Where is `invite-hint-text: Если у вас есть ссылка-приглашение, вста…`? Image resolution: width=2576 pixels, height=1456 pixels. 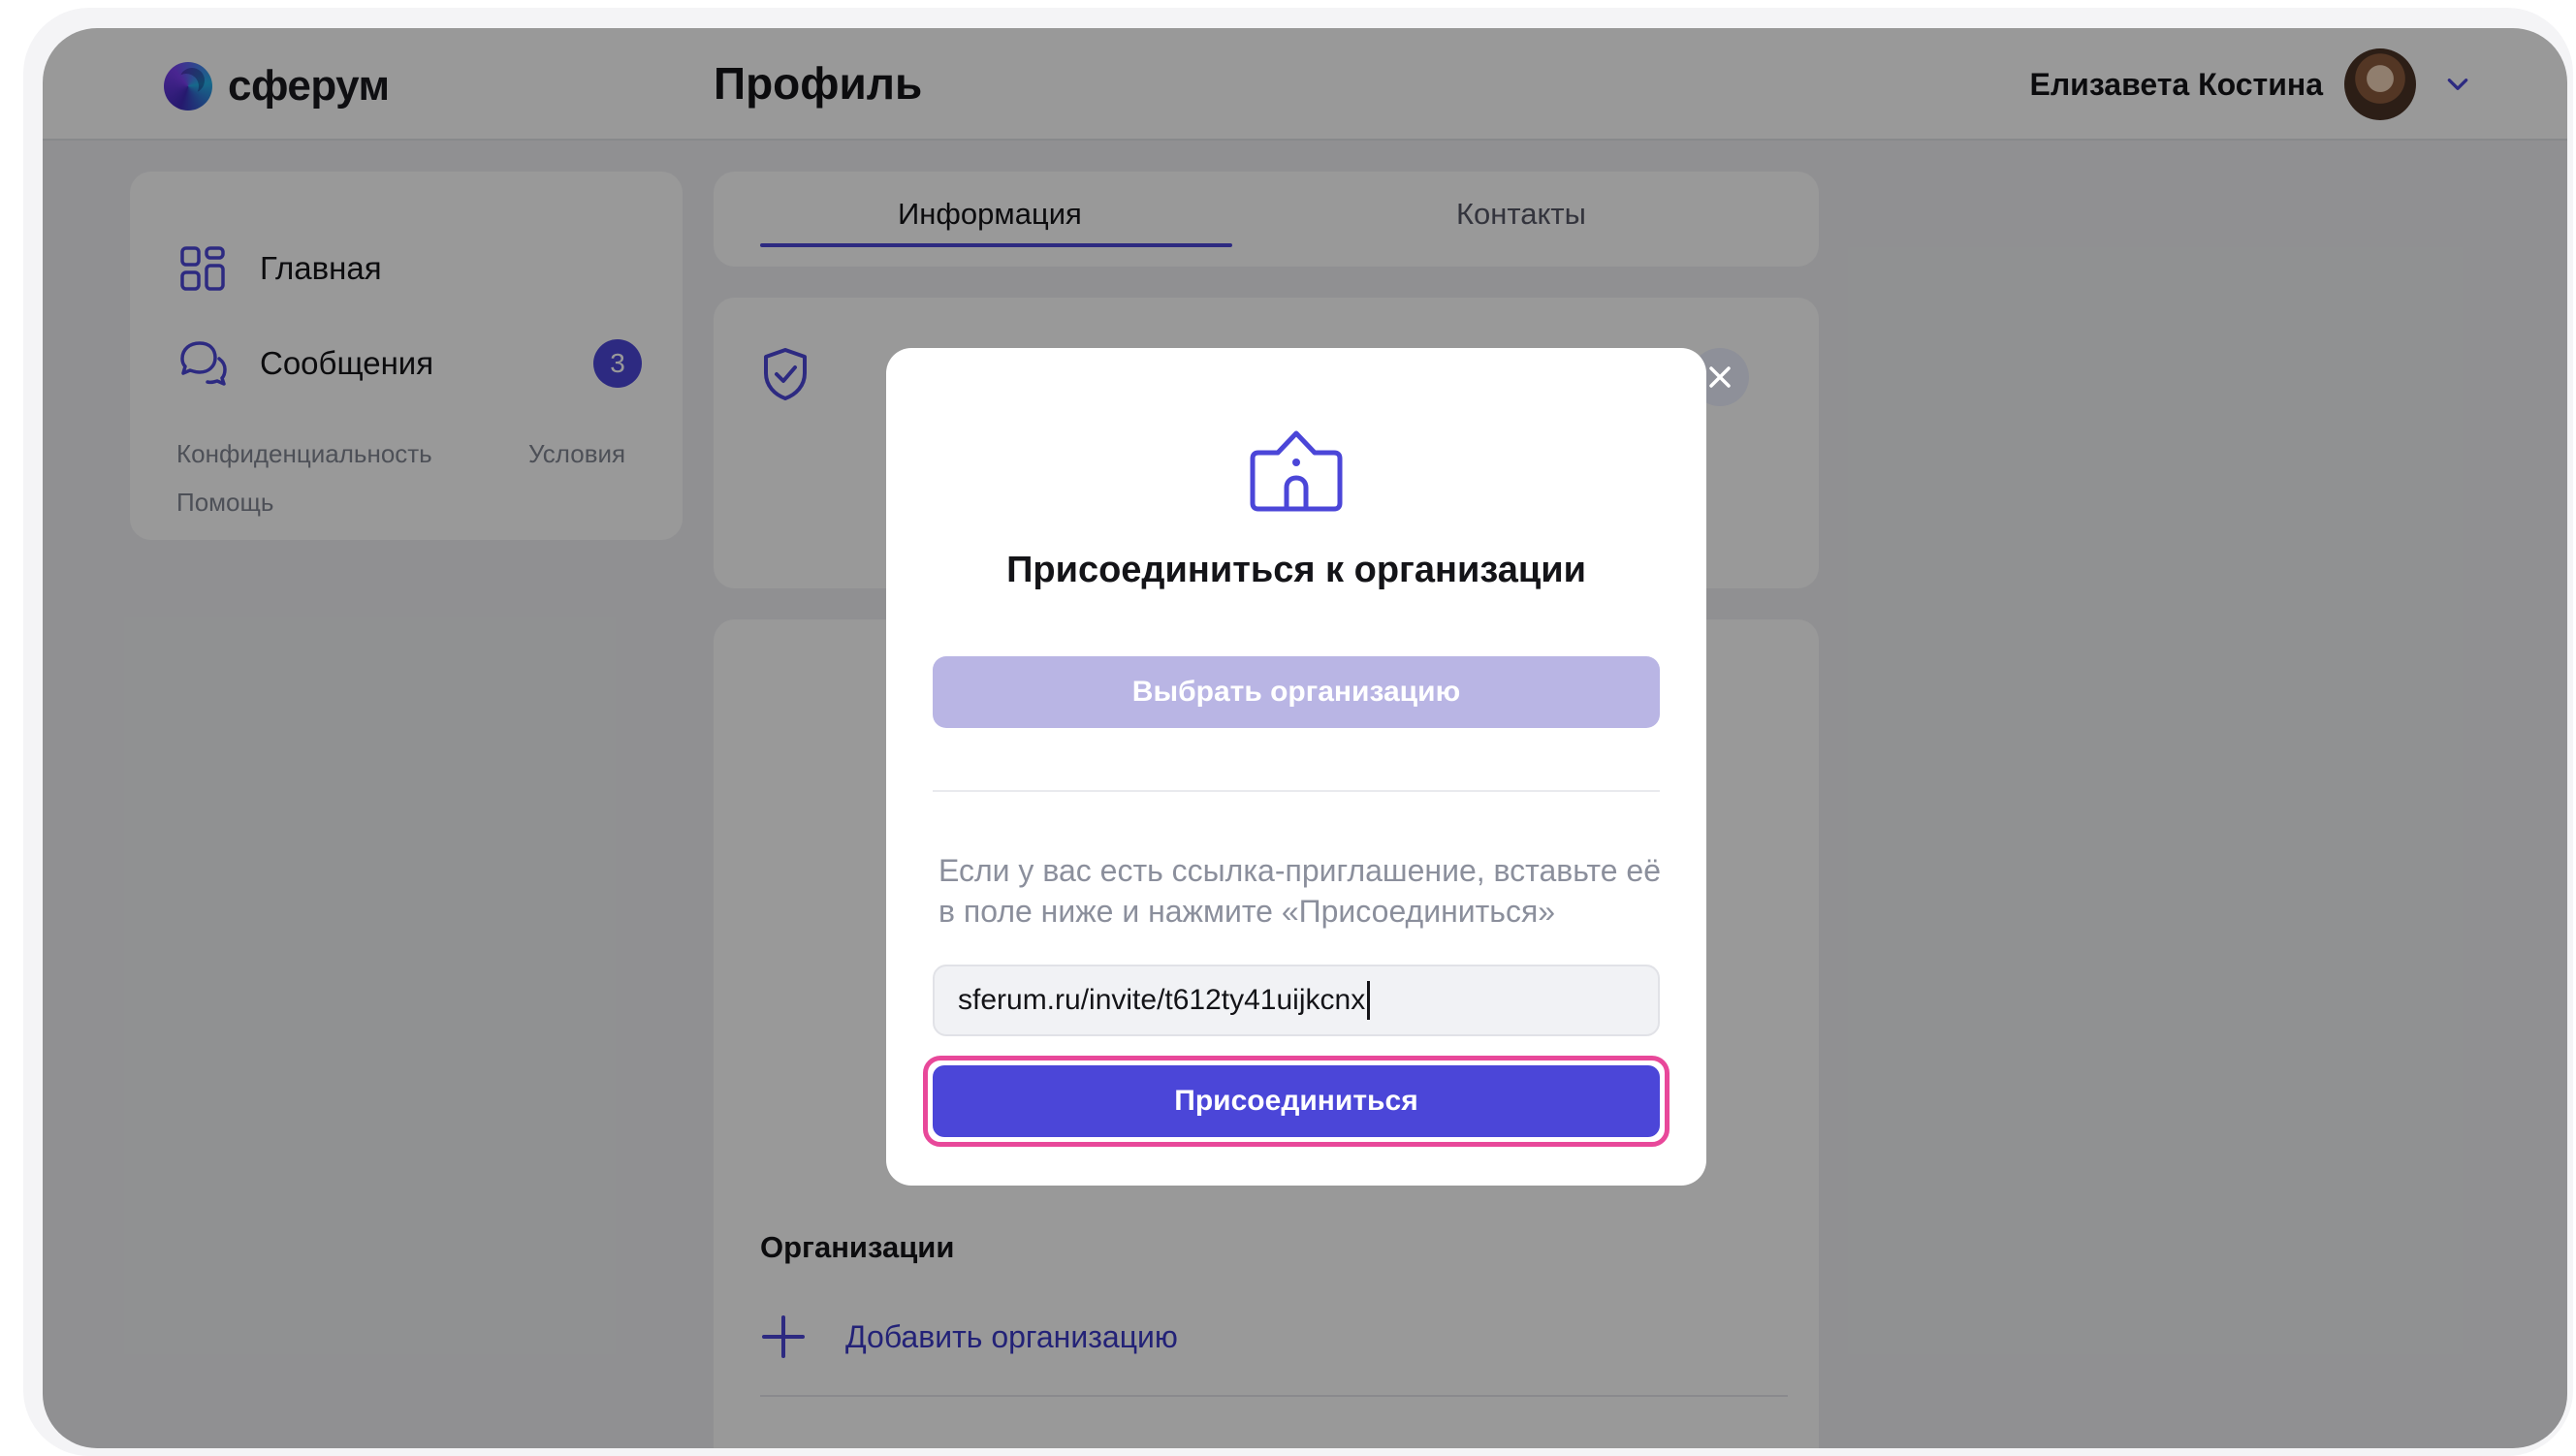
invite-hint-text: Если у вас есть ссылка-приглашение, вста… is located at coordinates (1299, 891).